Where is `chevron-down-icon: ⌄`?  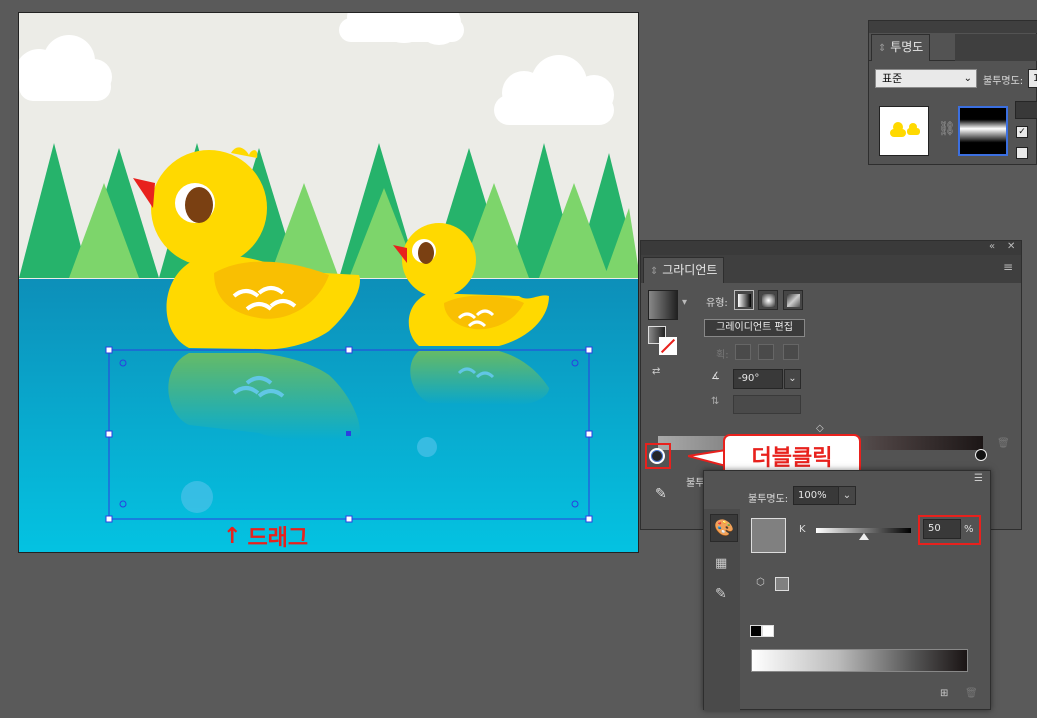 chevron-down-icon: ⌄ is located at coordinates (967, 78).